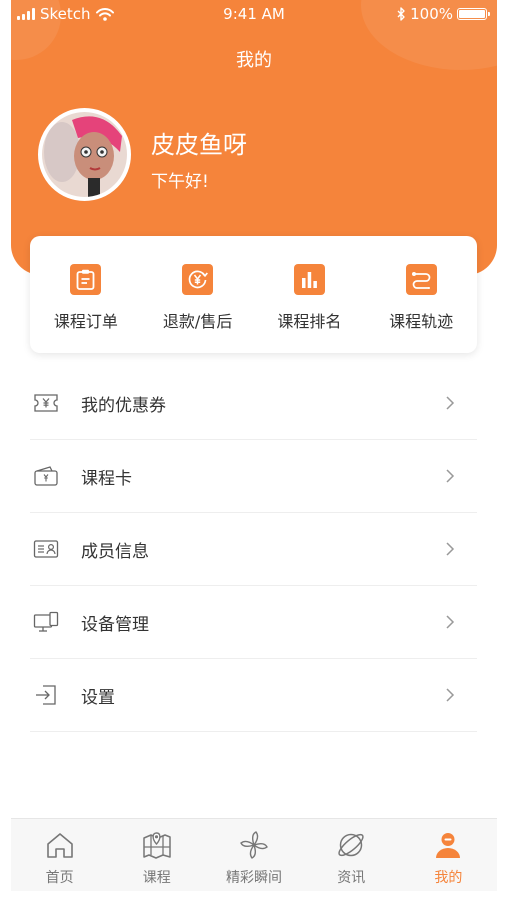  I want to click on coupon-icon, so click(46, 403).